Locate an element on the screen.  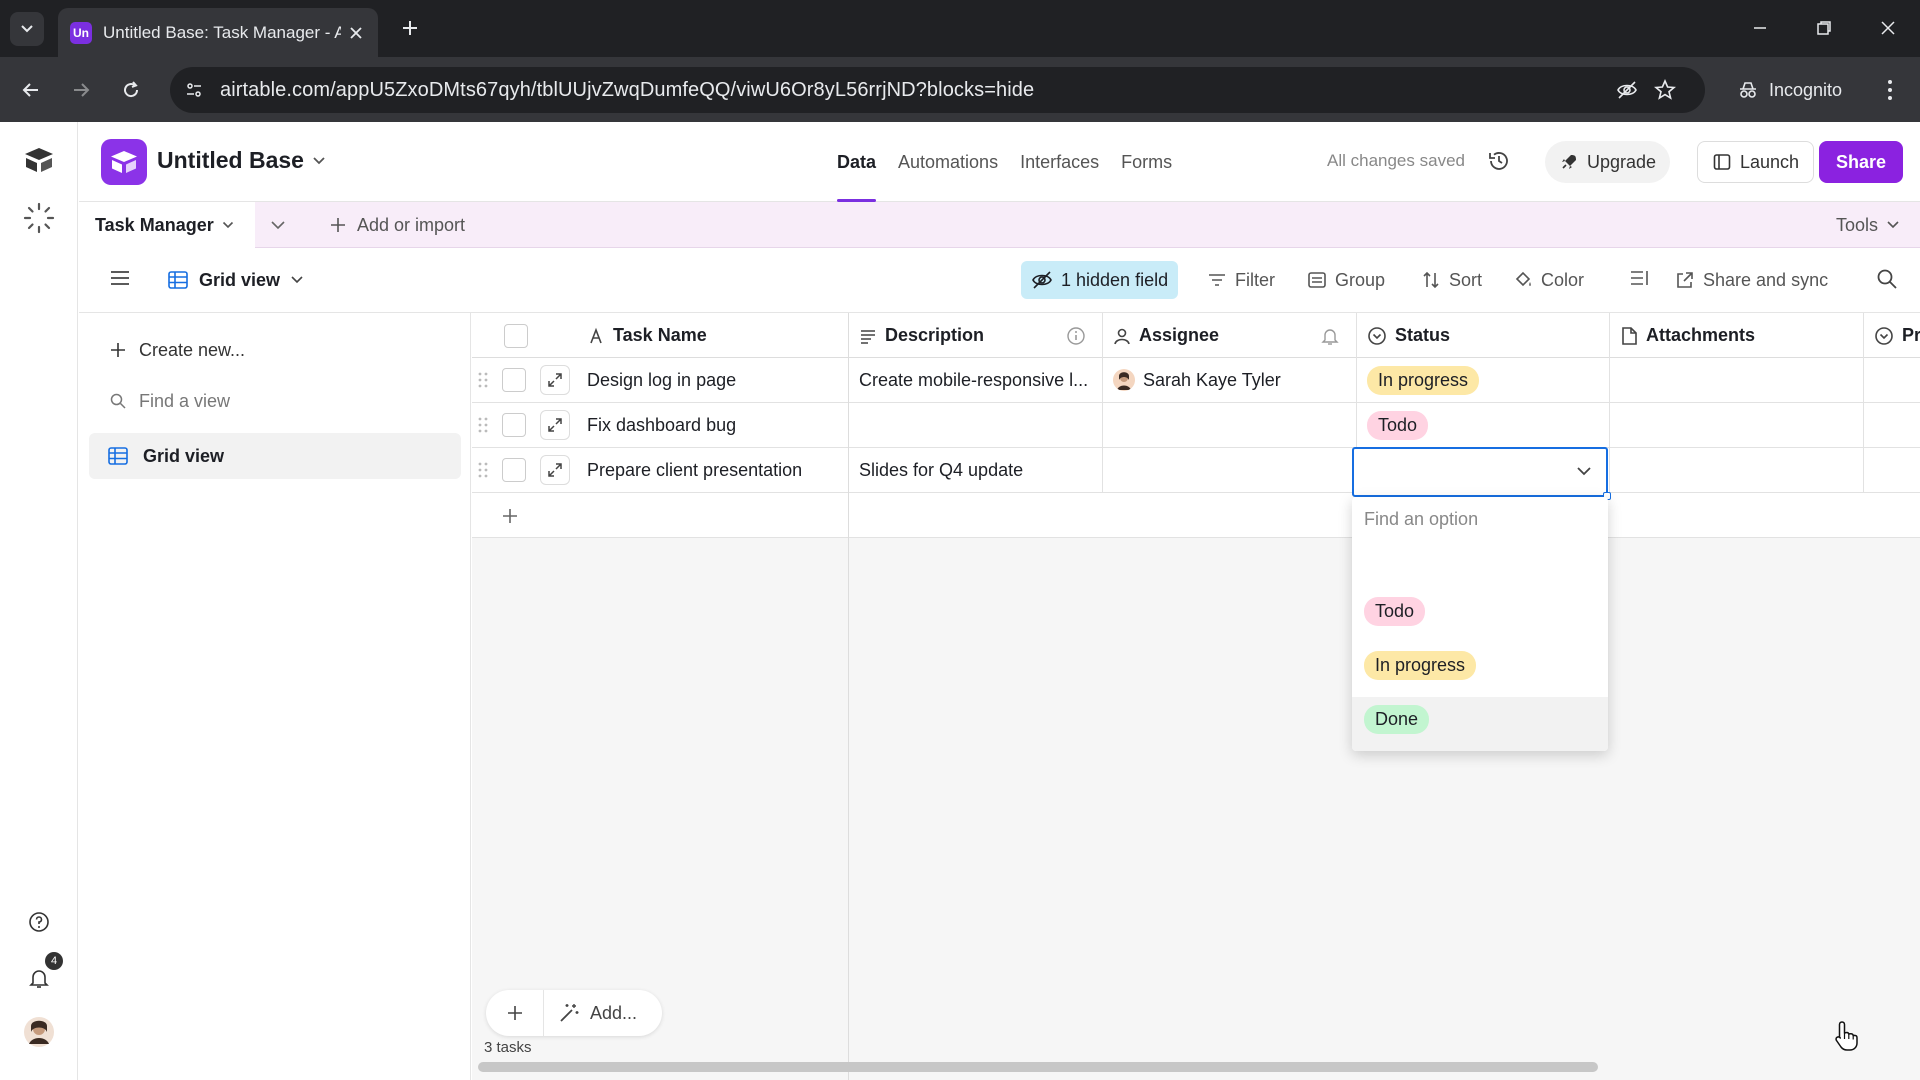
restore-button is located at coordinates (1824, 28).